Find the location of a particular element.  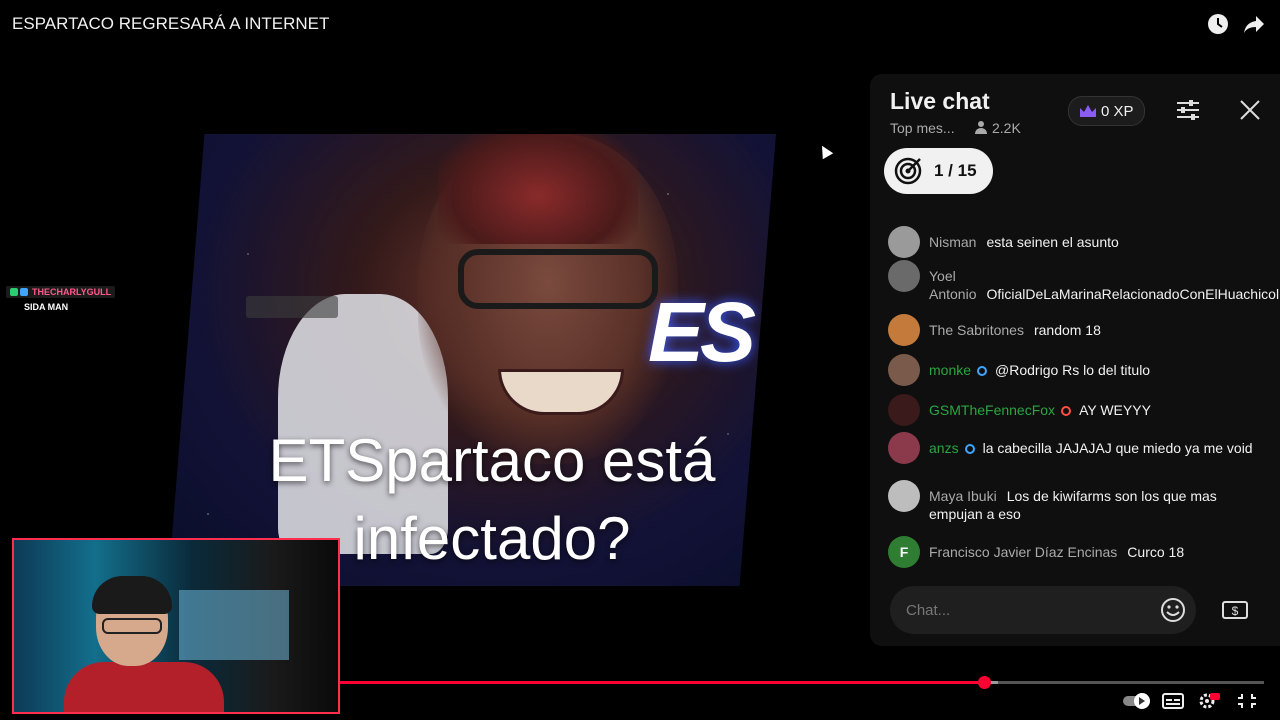

chat-author: monke is located at coordinates (950, 370).